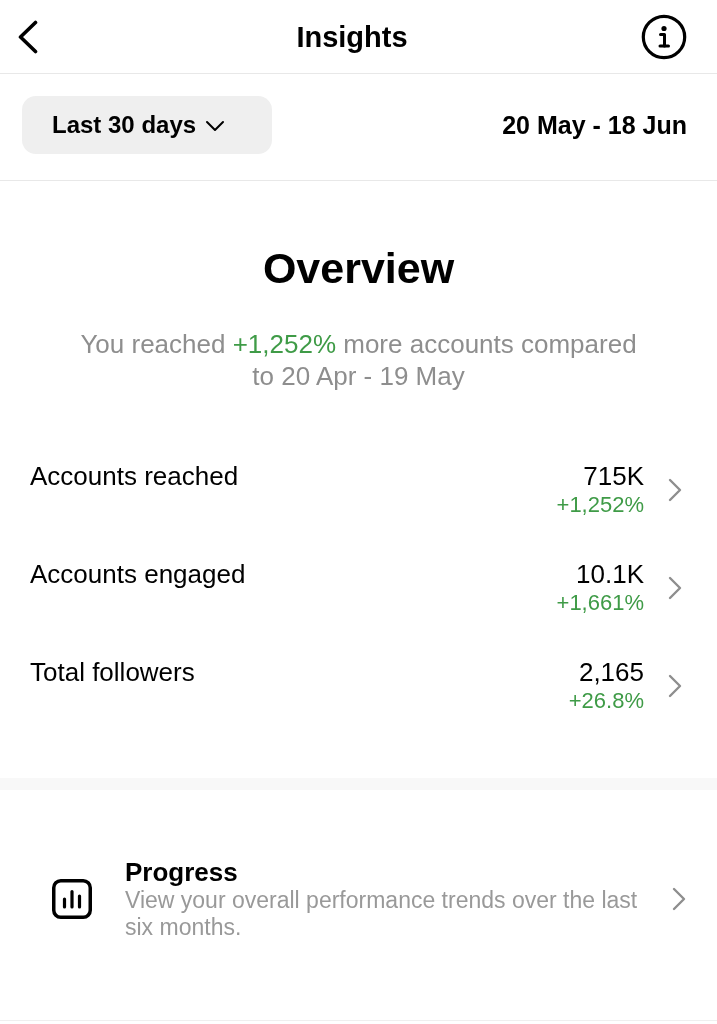  What do you see at coordinates (72, 899) in the screenshot?
I see `bar-chart-icon` at bounding box center [72, 899].